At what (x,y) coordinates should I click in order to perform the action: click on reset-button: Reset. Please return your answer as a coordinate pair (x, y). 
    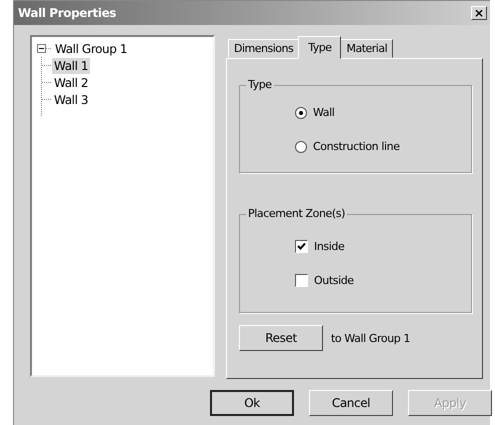
    Looking at the image, I should click on (281, 338).